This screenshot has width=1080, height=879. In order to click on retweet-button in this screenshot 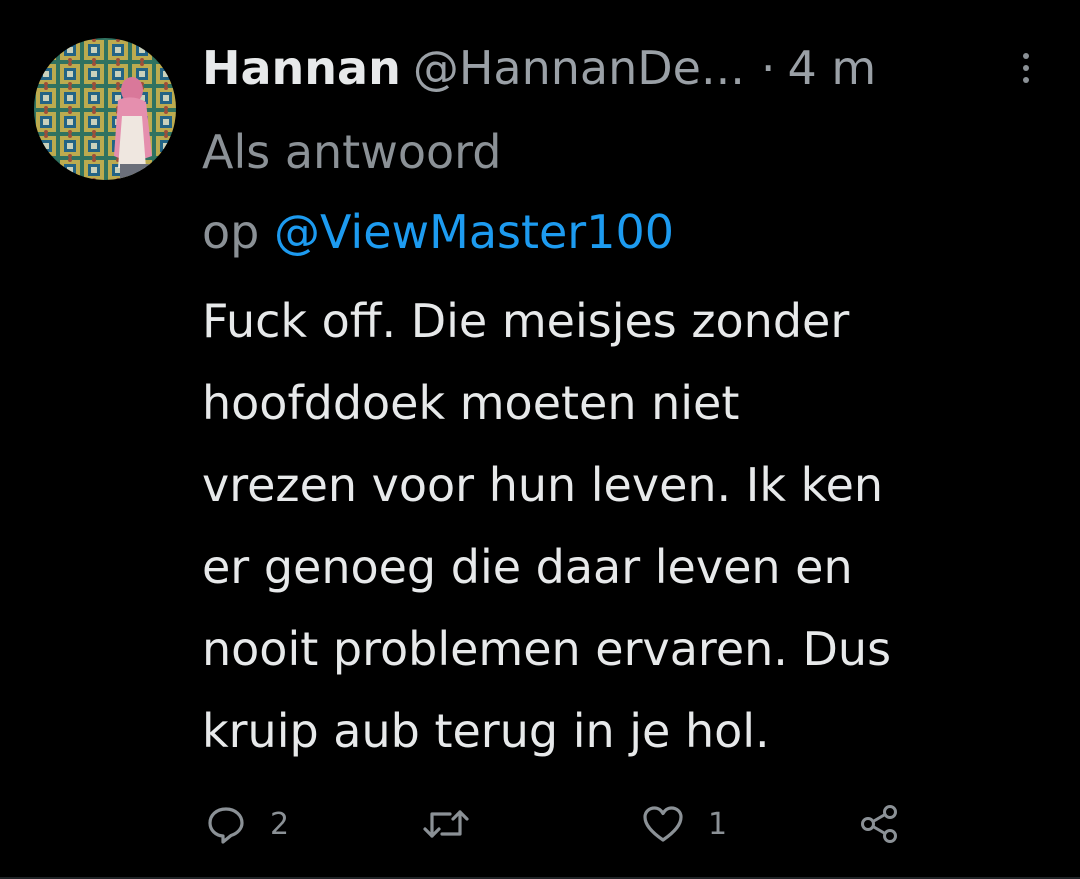, I will do `click(457, 824)`.